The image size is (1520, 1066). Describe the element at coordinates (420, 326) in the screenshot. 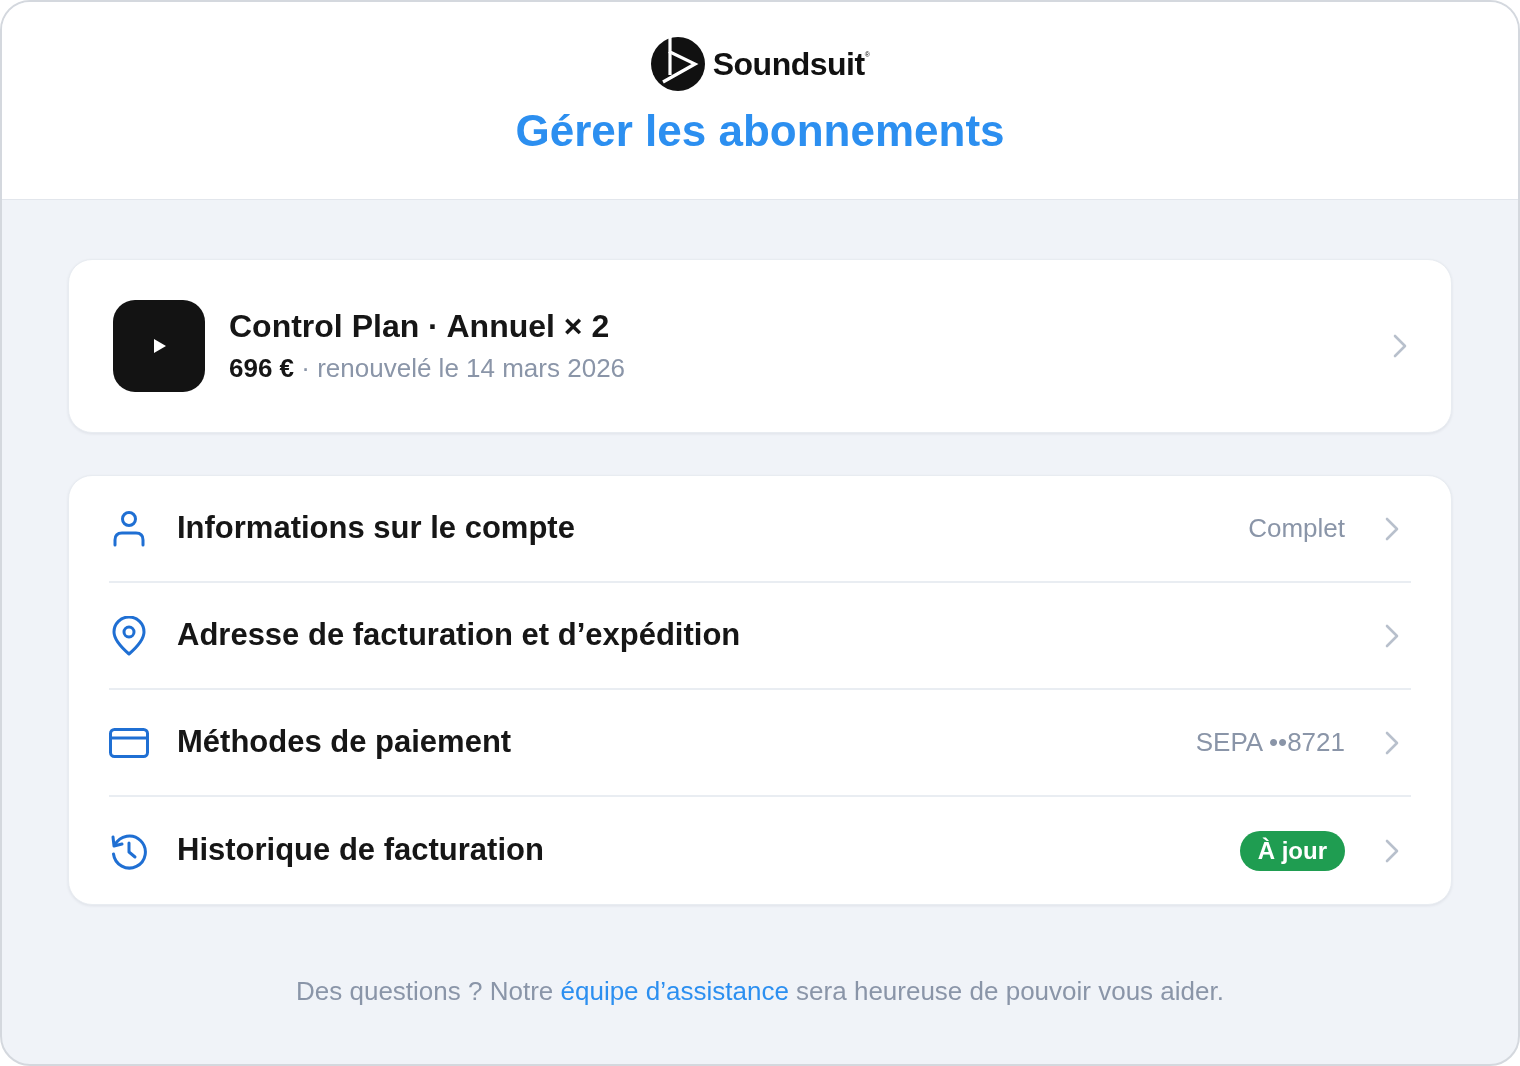

I see `plan-name: Control Plan · Annuel × 2` at that location.